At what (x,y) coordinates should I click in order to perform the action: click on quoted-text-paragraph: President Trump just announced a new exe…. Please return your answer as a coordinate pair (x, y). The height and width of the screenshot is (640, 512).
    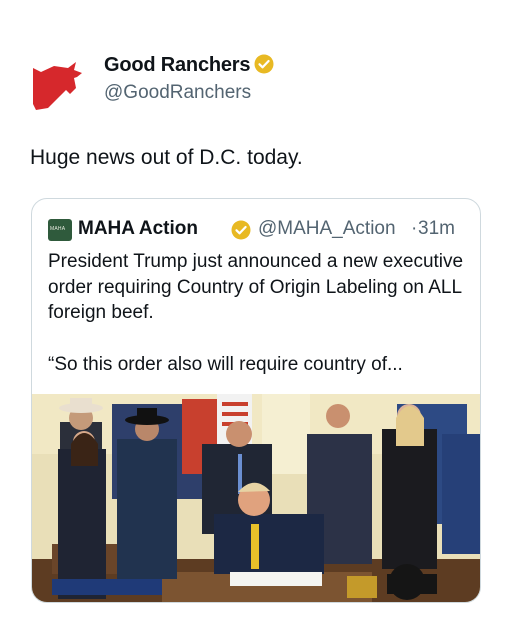
    Looking at the image, I should click on (256, 287).